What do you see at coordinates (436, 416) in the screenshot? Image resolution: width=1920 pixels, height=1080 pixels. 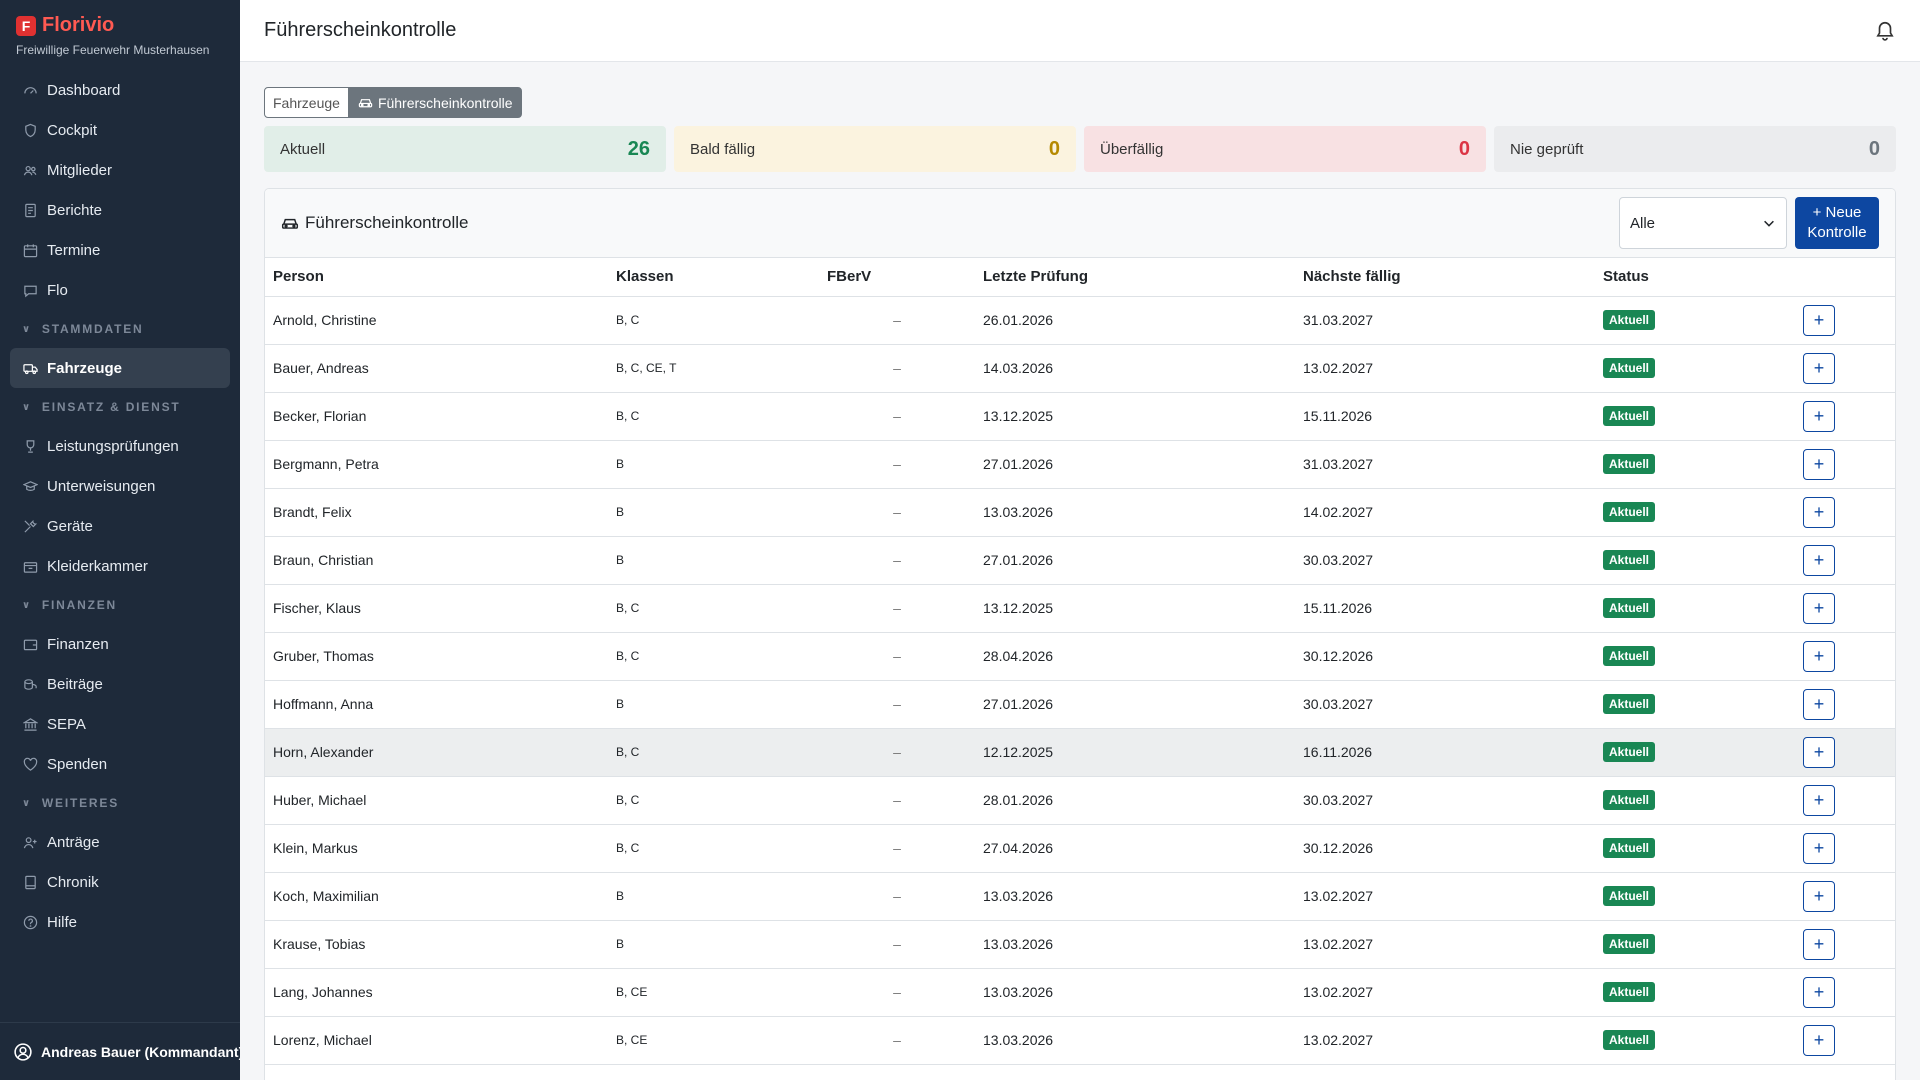 I see `person-cell: Becker, Florian` at bounding box center [436, 416].